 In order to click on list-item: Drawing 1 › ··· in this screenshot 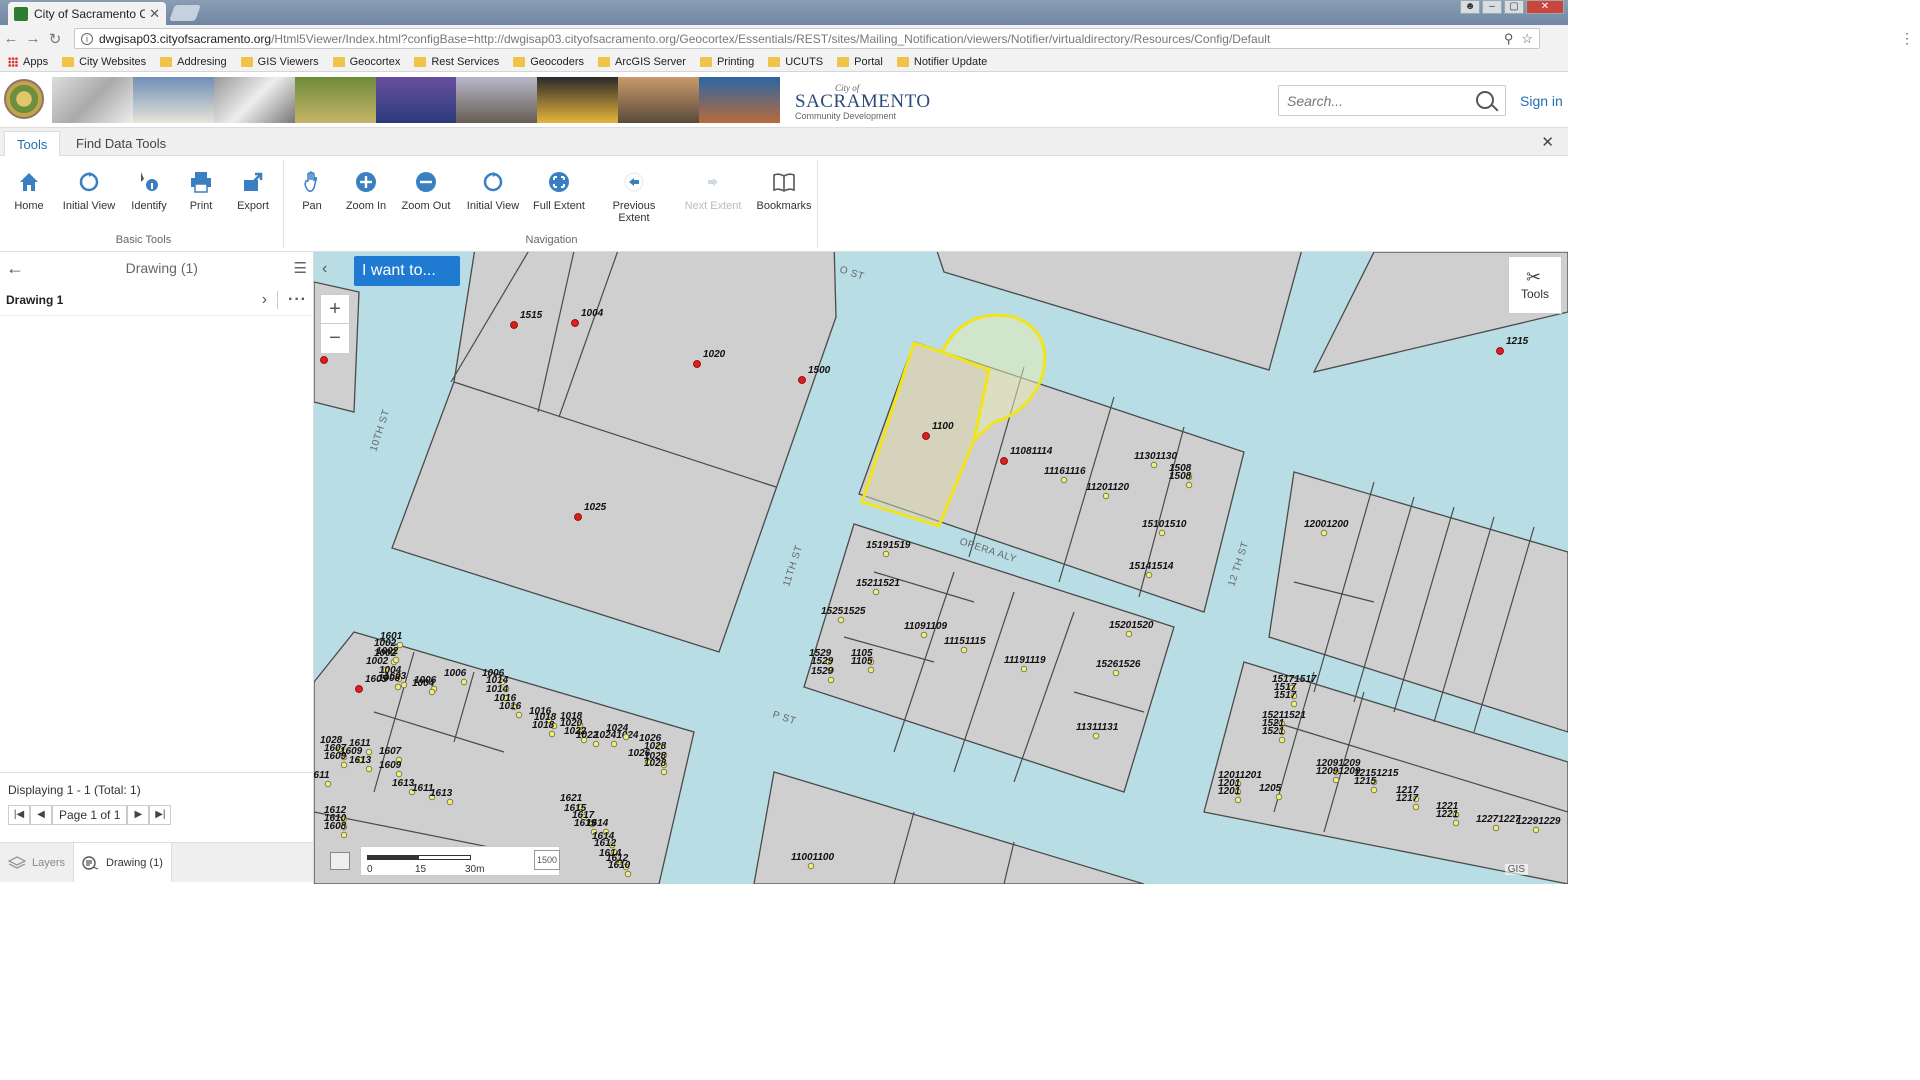, I will do `click(156, 300)`.